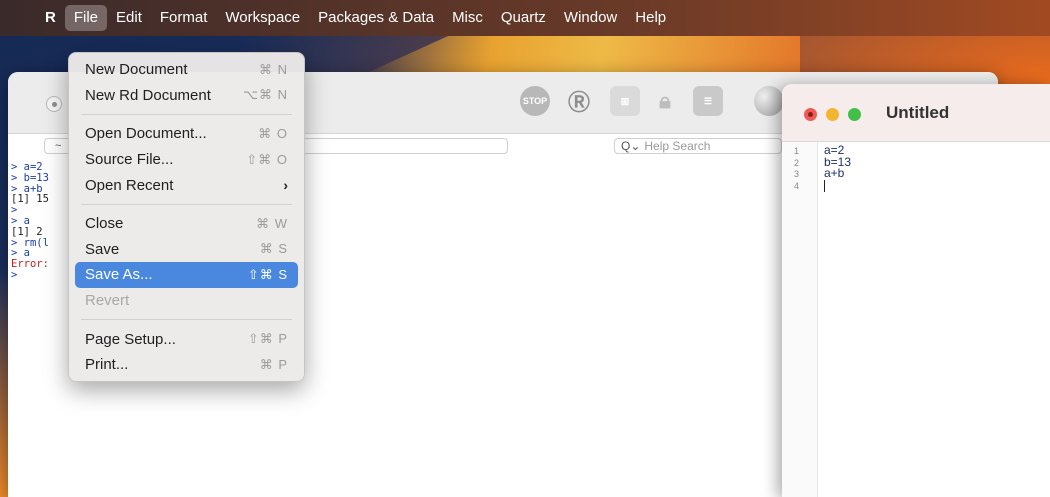 The height and width of the screenshot is (497, 1050). What do you see at coordinates (186, 339) in the screenshot?
I see `menu-item-page-setup: Page Setup... ⇧⌘ P` at bounding box center [186, 339].